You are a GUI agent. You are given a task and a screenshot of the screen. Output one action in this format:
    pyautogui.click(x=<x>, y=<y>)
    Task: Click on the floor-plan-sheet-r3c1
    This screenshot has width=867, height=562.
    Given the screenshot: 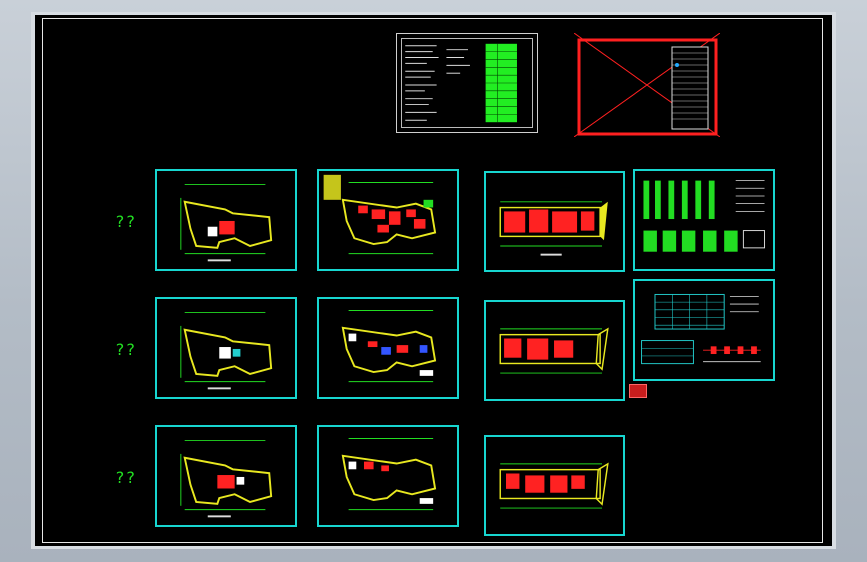 What is the action you would take?
    pyautogui.click(x=226, y=476)
    